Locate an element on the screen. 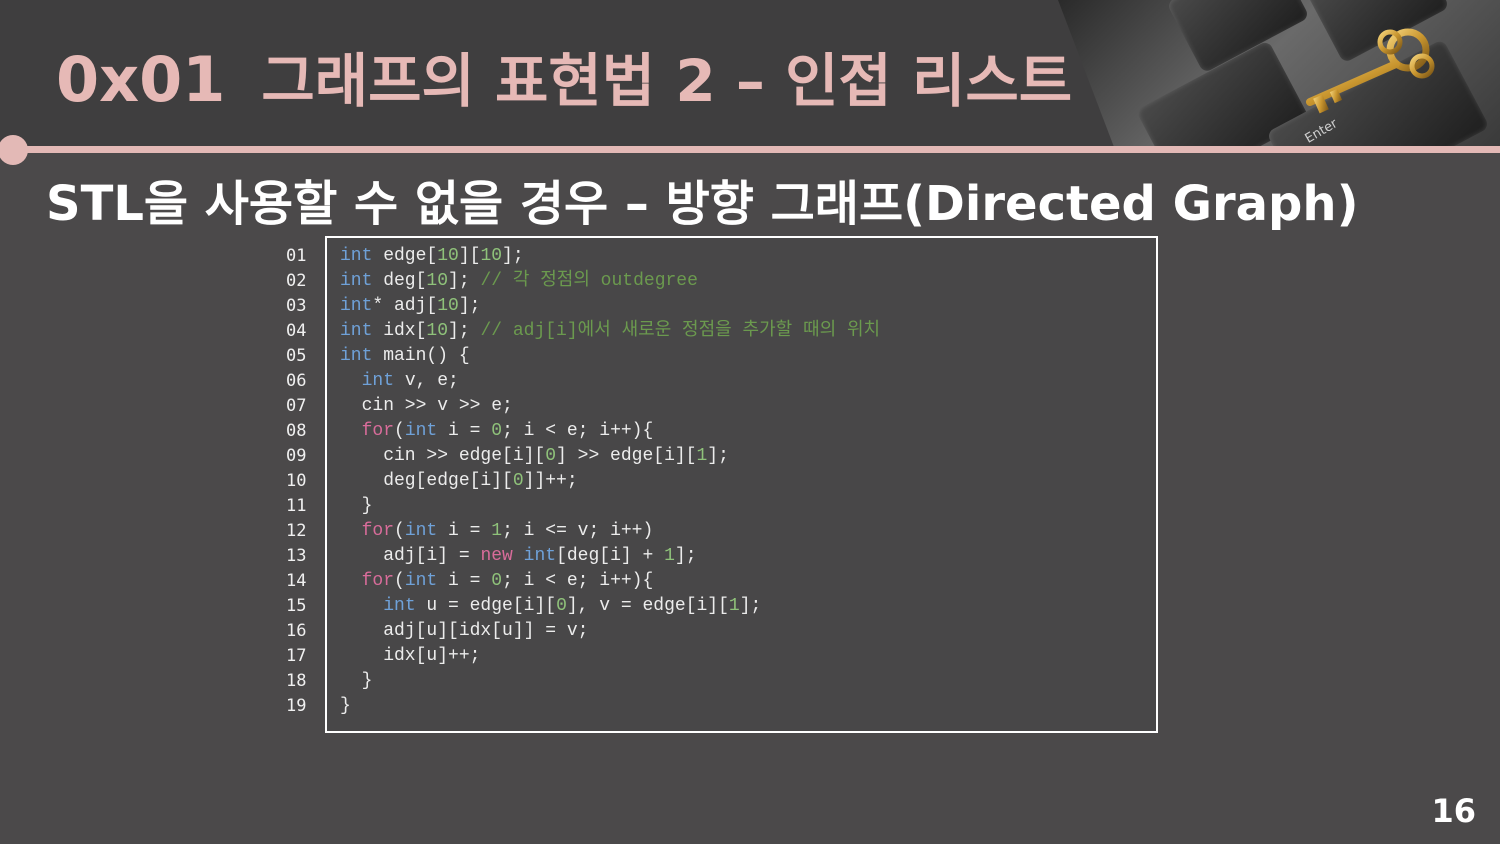  code-line: adj[u][idx[u]] = v; is located at coordinates (610, 631).